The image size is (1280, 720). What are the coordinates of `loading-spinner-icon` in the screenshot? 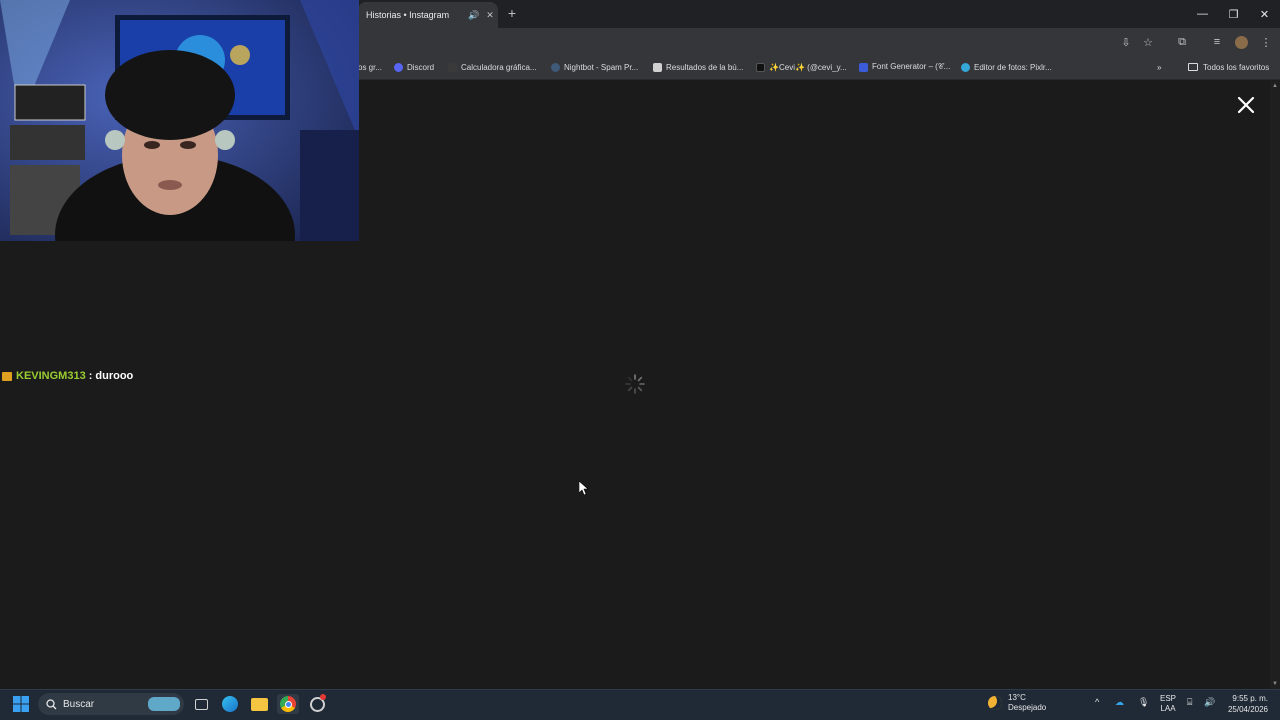 It's located at (635, 384).